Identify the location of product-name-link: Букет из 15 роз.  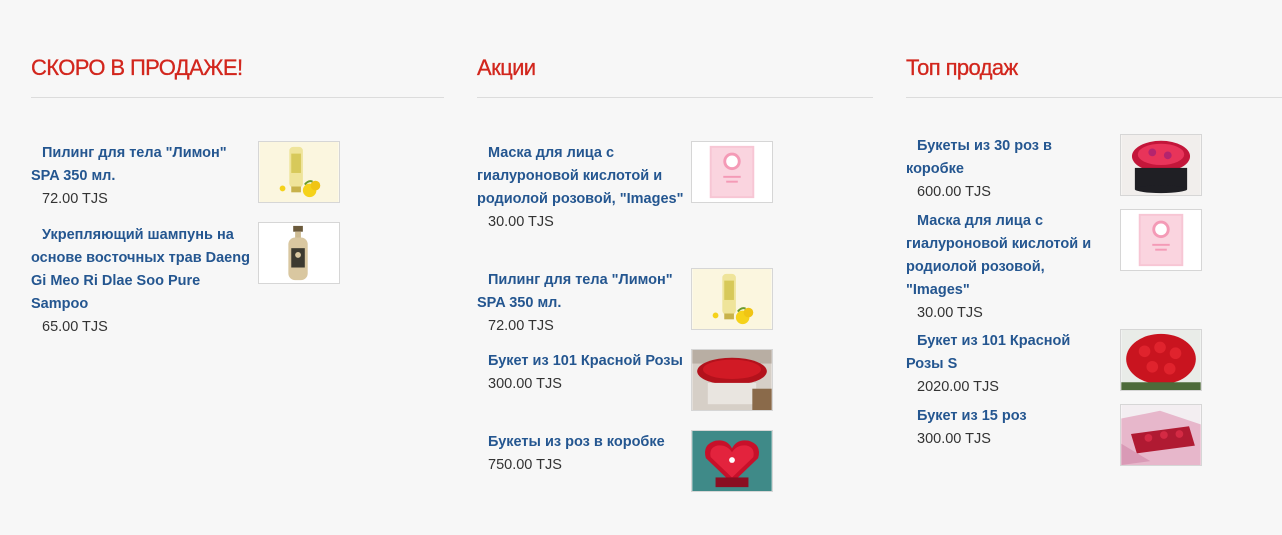
(1008, 416).